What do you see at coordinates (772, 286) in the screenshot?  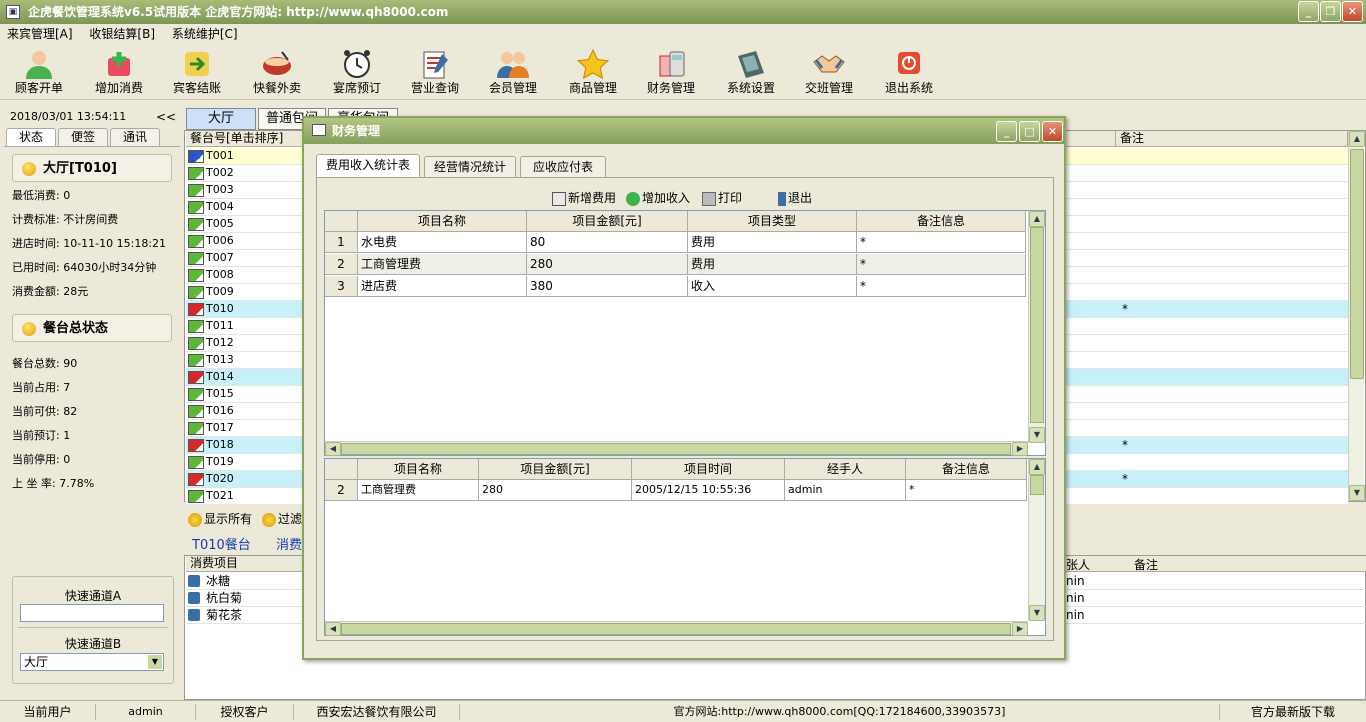 I see `grid1-cell-type: 收入` at bounding box center [772, 286].